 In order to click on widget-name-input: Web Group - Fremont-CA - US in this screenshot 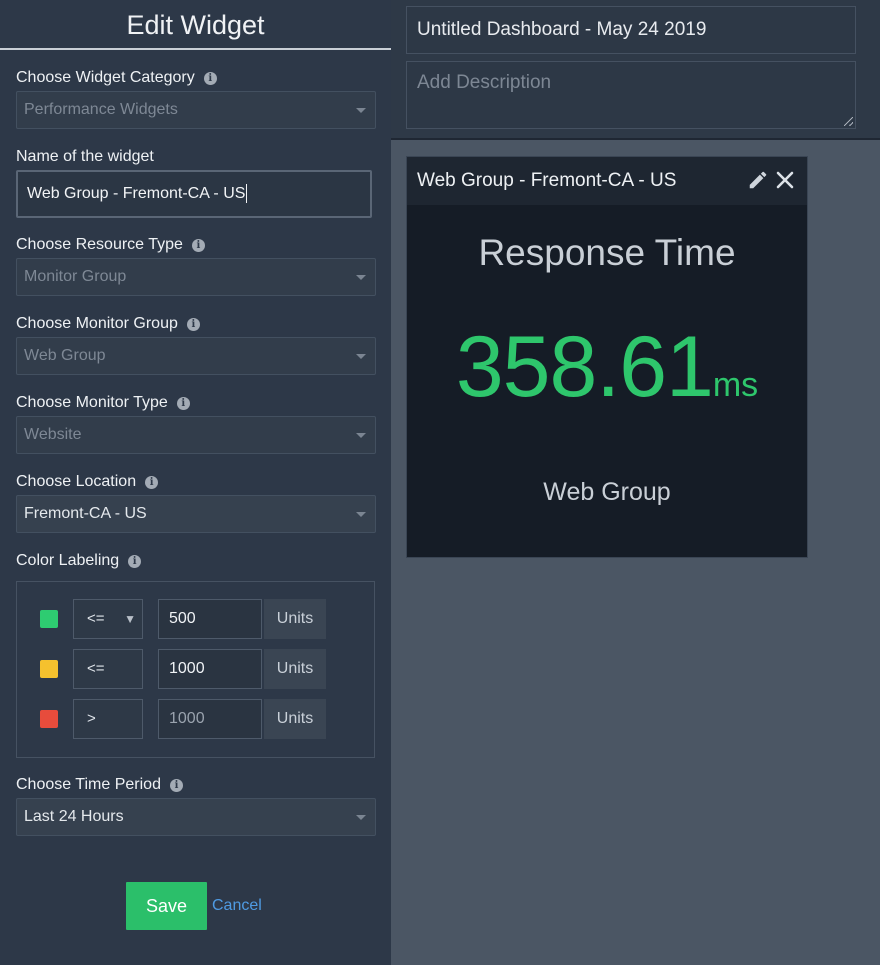, I will do `click(194, 194)`.